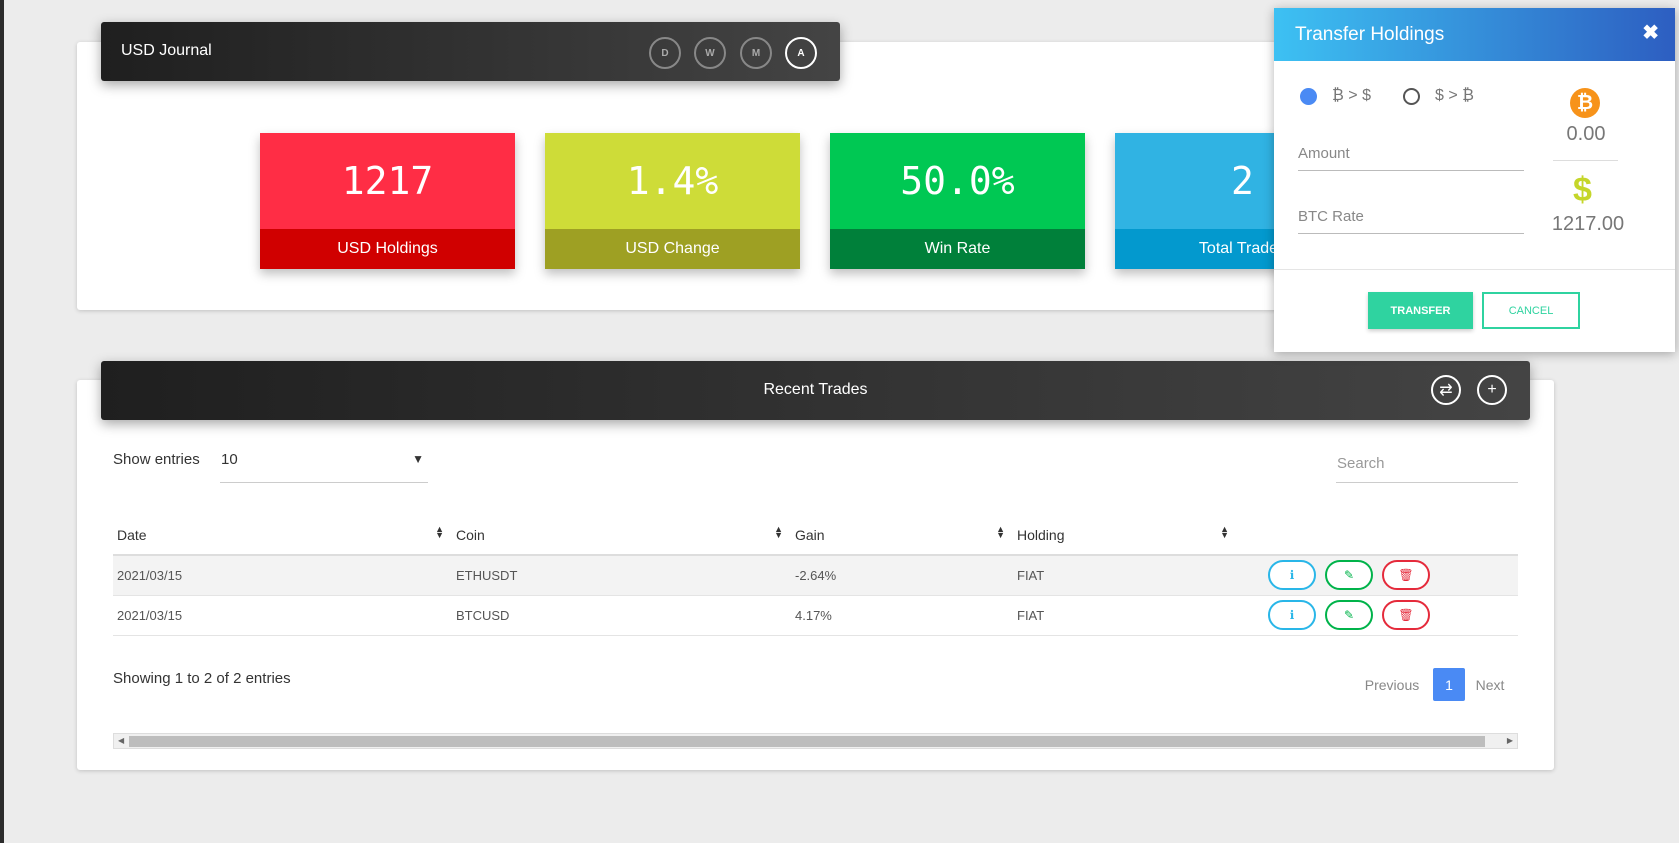 The image size is (1679, 843). I want to click on usd-holdings-tile: 1217 USD Holdings, so click(387, 201).